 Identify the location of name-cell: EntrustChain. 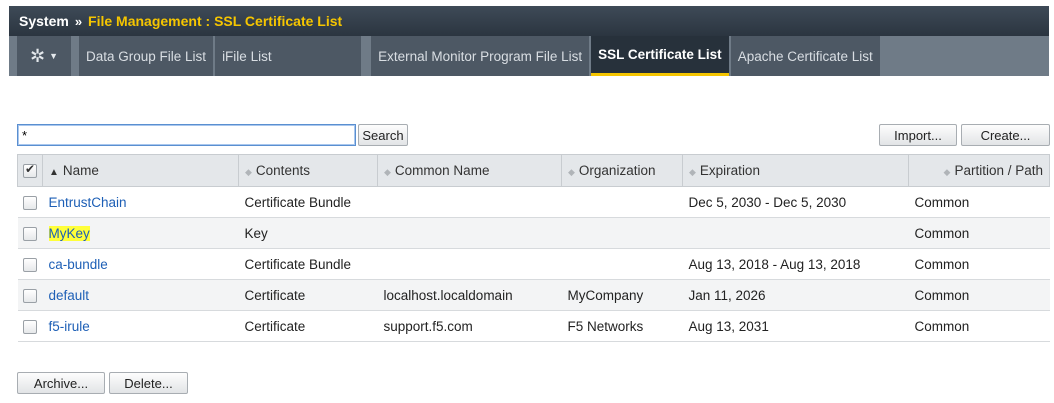
(140, 202).